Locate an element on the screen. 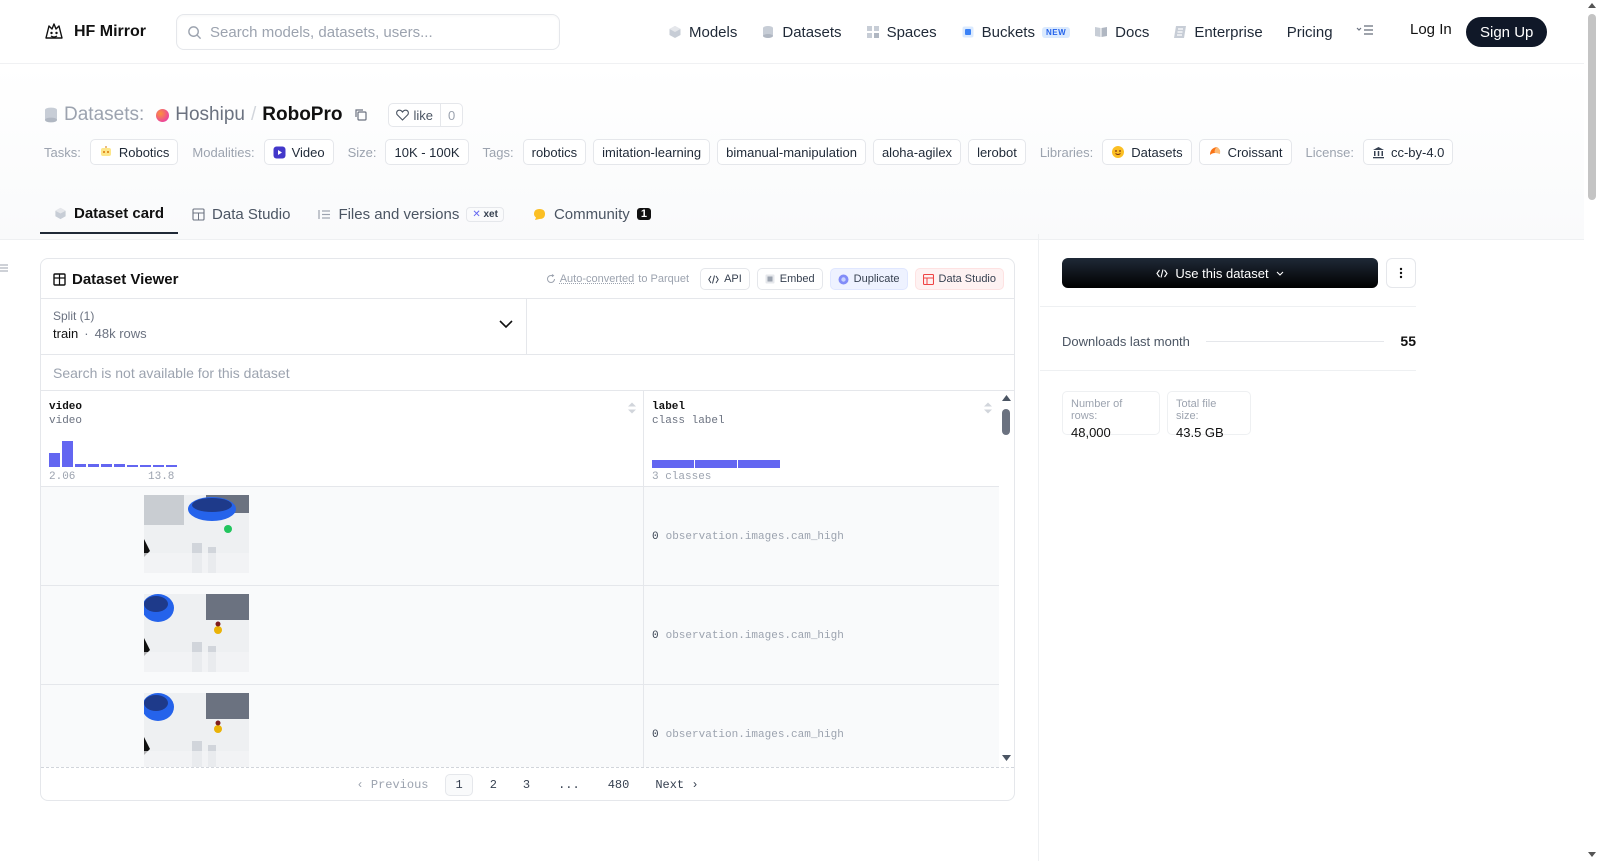  scroll-thumb is located at coordinates (1006, 422).